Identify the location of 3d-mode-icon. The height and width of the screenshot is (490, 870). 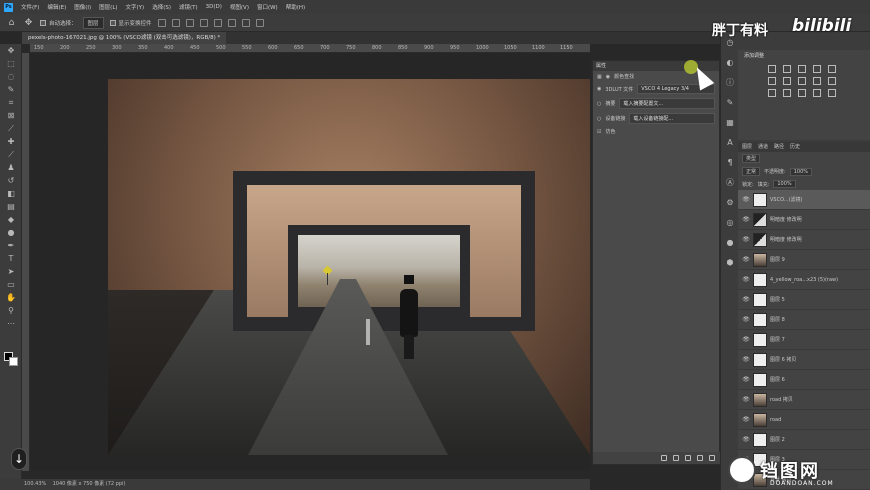
(259, 22).